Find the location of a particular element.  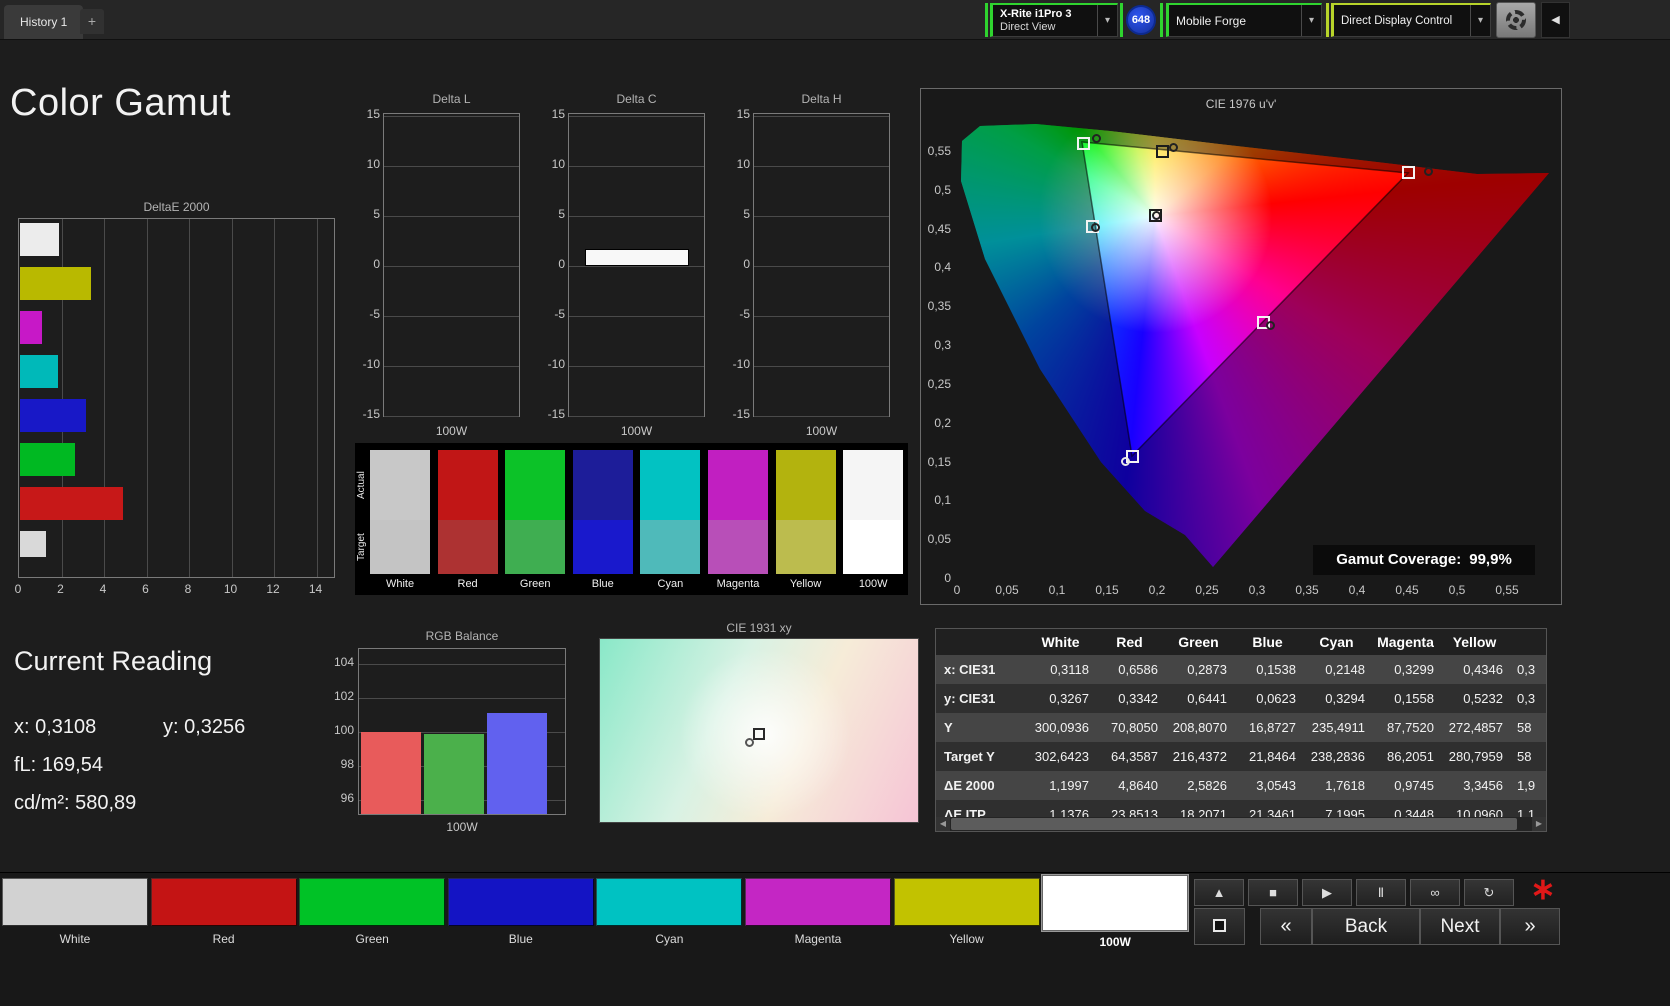

table-cell: 4,8640 is located at coordinates (1138, 785).